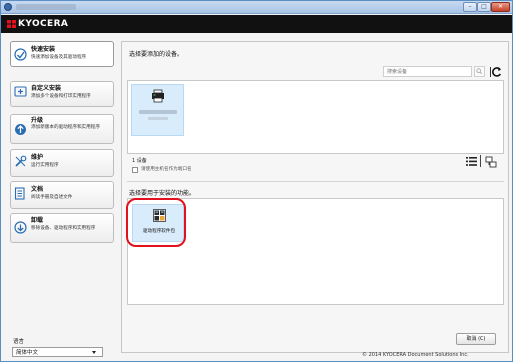  Describe the element at coordinates (415, 355) in the screenshot. I see `copyright-text: © 2014 KYOCERA Document Solutions Inc.` at that location.